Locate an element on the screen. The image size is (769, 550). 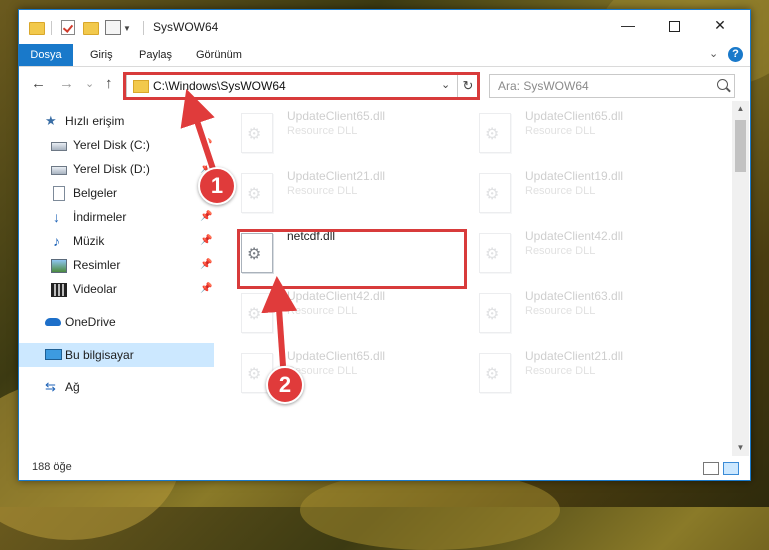
annotation-arrows is located at coordinates (239, 229).